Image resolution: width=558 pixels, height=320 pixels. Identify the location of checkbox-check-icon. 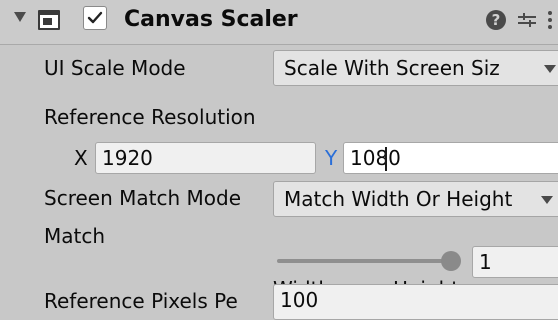
(95, 17).